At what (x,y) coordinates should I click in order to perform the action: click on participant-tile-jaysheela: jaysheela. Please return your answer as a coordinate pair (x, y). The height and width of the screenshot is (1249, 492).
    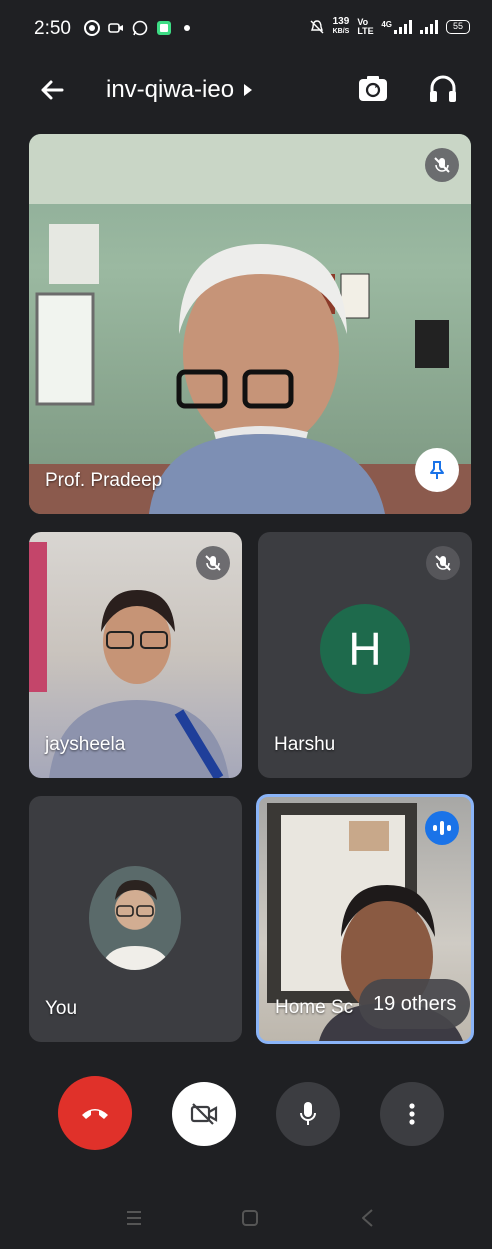
    Looking at the image, I should click on (135, 655).